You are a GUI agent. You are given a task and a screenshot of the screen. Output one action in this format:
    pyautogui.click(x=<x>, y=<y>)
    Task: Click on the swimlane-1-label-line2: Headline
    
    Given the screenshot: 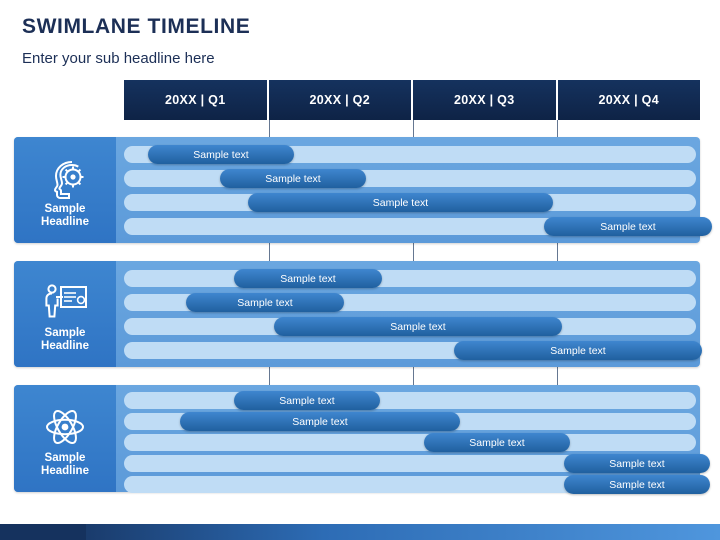 What is the action you would take?
    pyautogui.click(x=65, y=222)
    